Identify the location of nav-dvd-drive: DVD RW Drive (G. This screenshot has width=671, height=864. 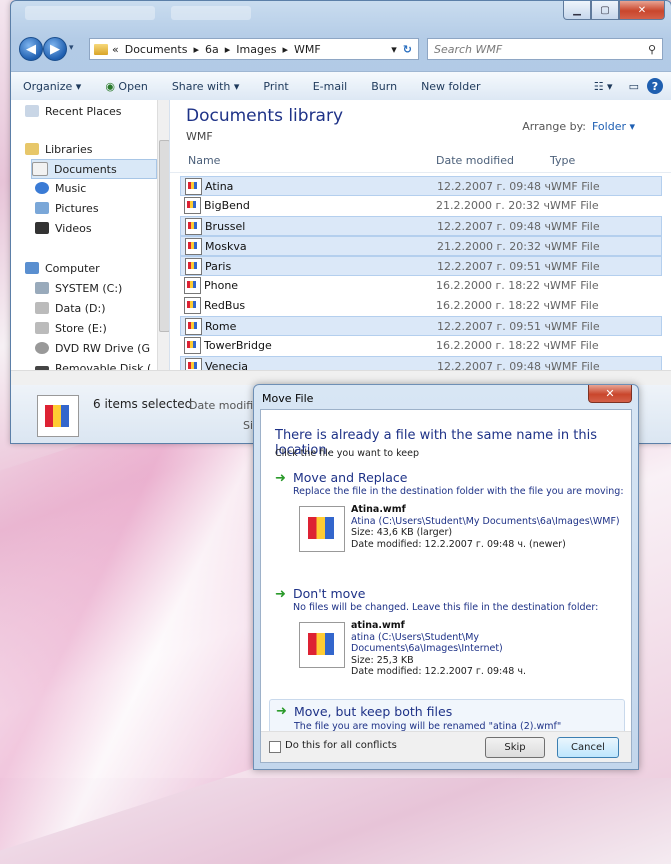
(92, 348).